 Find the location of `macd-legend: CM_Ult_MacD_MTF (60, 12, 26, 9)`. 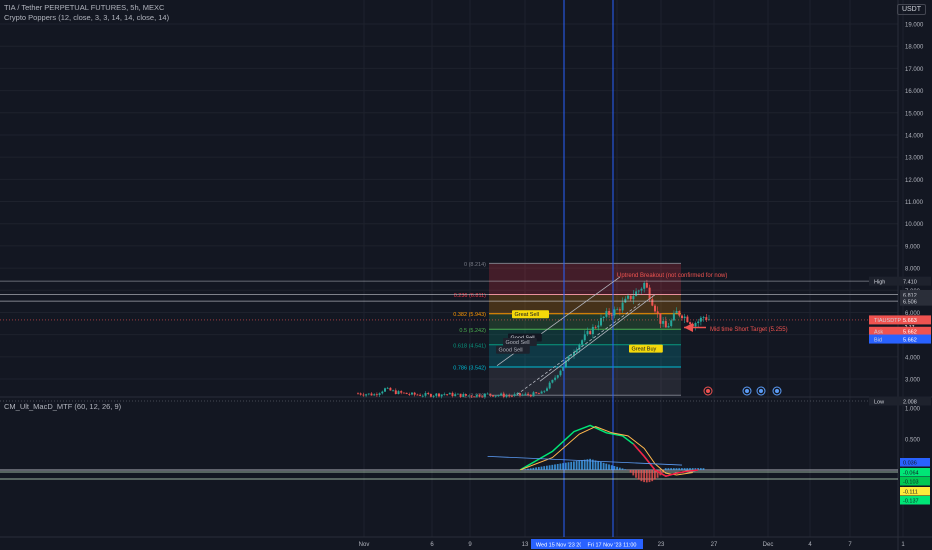

macd-legend: CM_Ult_MacD_MTF (60, 12, 26, 9) is located at coordinates (62, 406).